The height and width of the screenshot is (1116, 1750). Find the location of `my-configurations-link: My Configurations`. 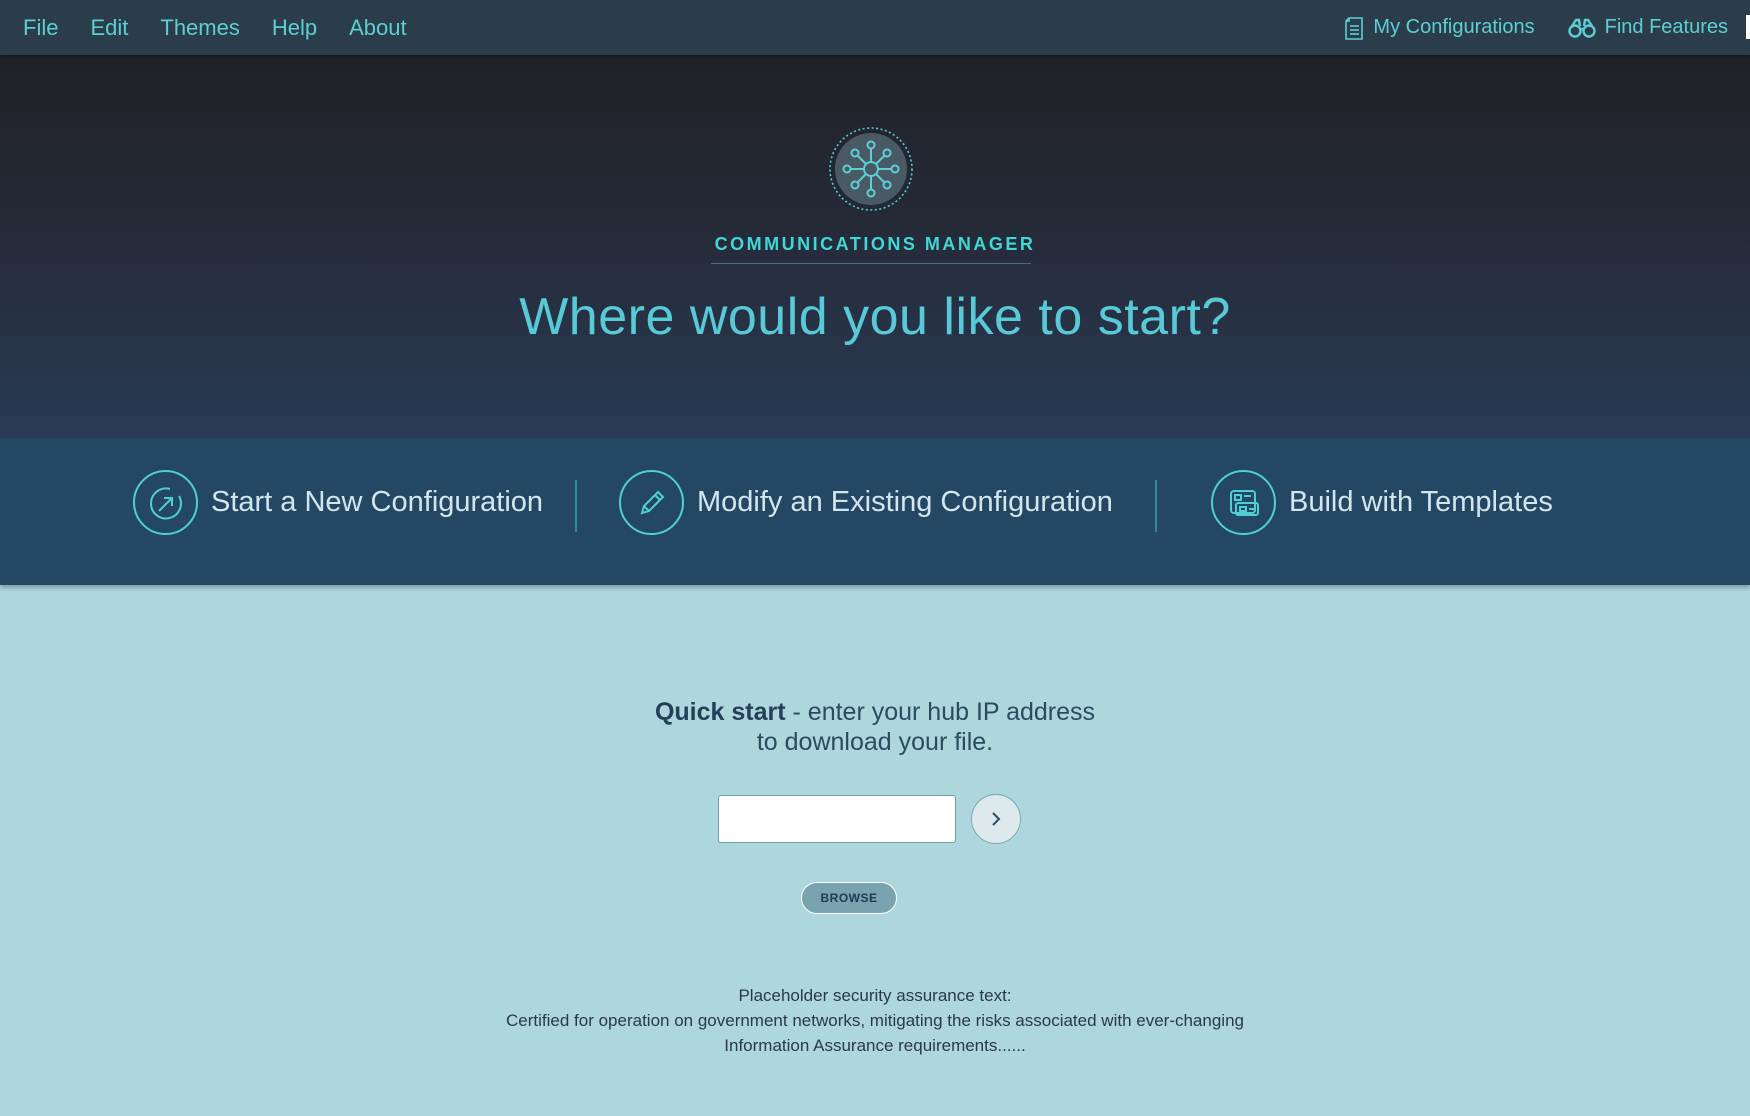

my-configurations-link: My Configurations is located at coordinates (1439, 28).